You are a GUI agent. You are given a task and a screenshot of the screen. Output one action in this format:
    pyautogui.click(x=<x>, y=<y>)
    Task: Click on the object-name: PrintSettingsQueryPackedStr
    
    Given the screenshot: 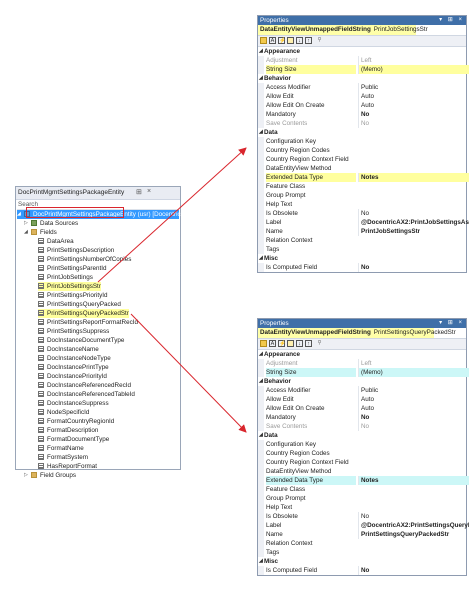 What is the action you would take?
    pyautogui.click(x=414, y=332)
    